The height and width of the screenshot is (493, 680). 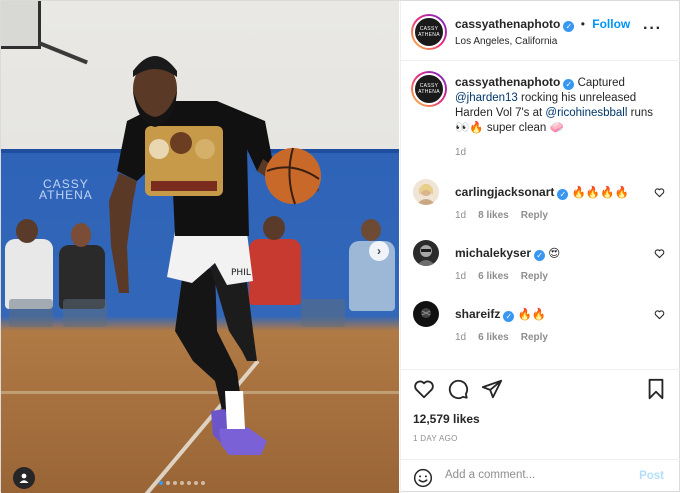 What do you see at coordinates (542, 204) in the screenshot?
I see `comment-item: carlingjacksonart ✓ 🔥🔥🔥🔥 1d 8 likes Reply` at bounding box center [542, 204].